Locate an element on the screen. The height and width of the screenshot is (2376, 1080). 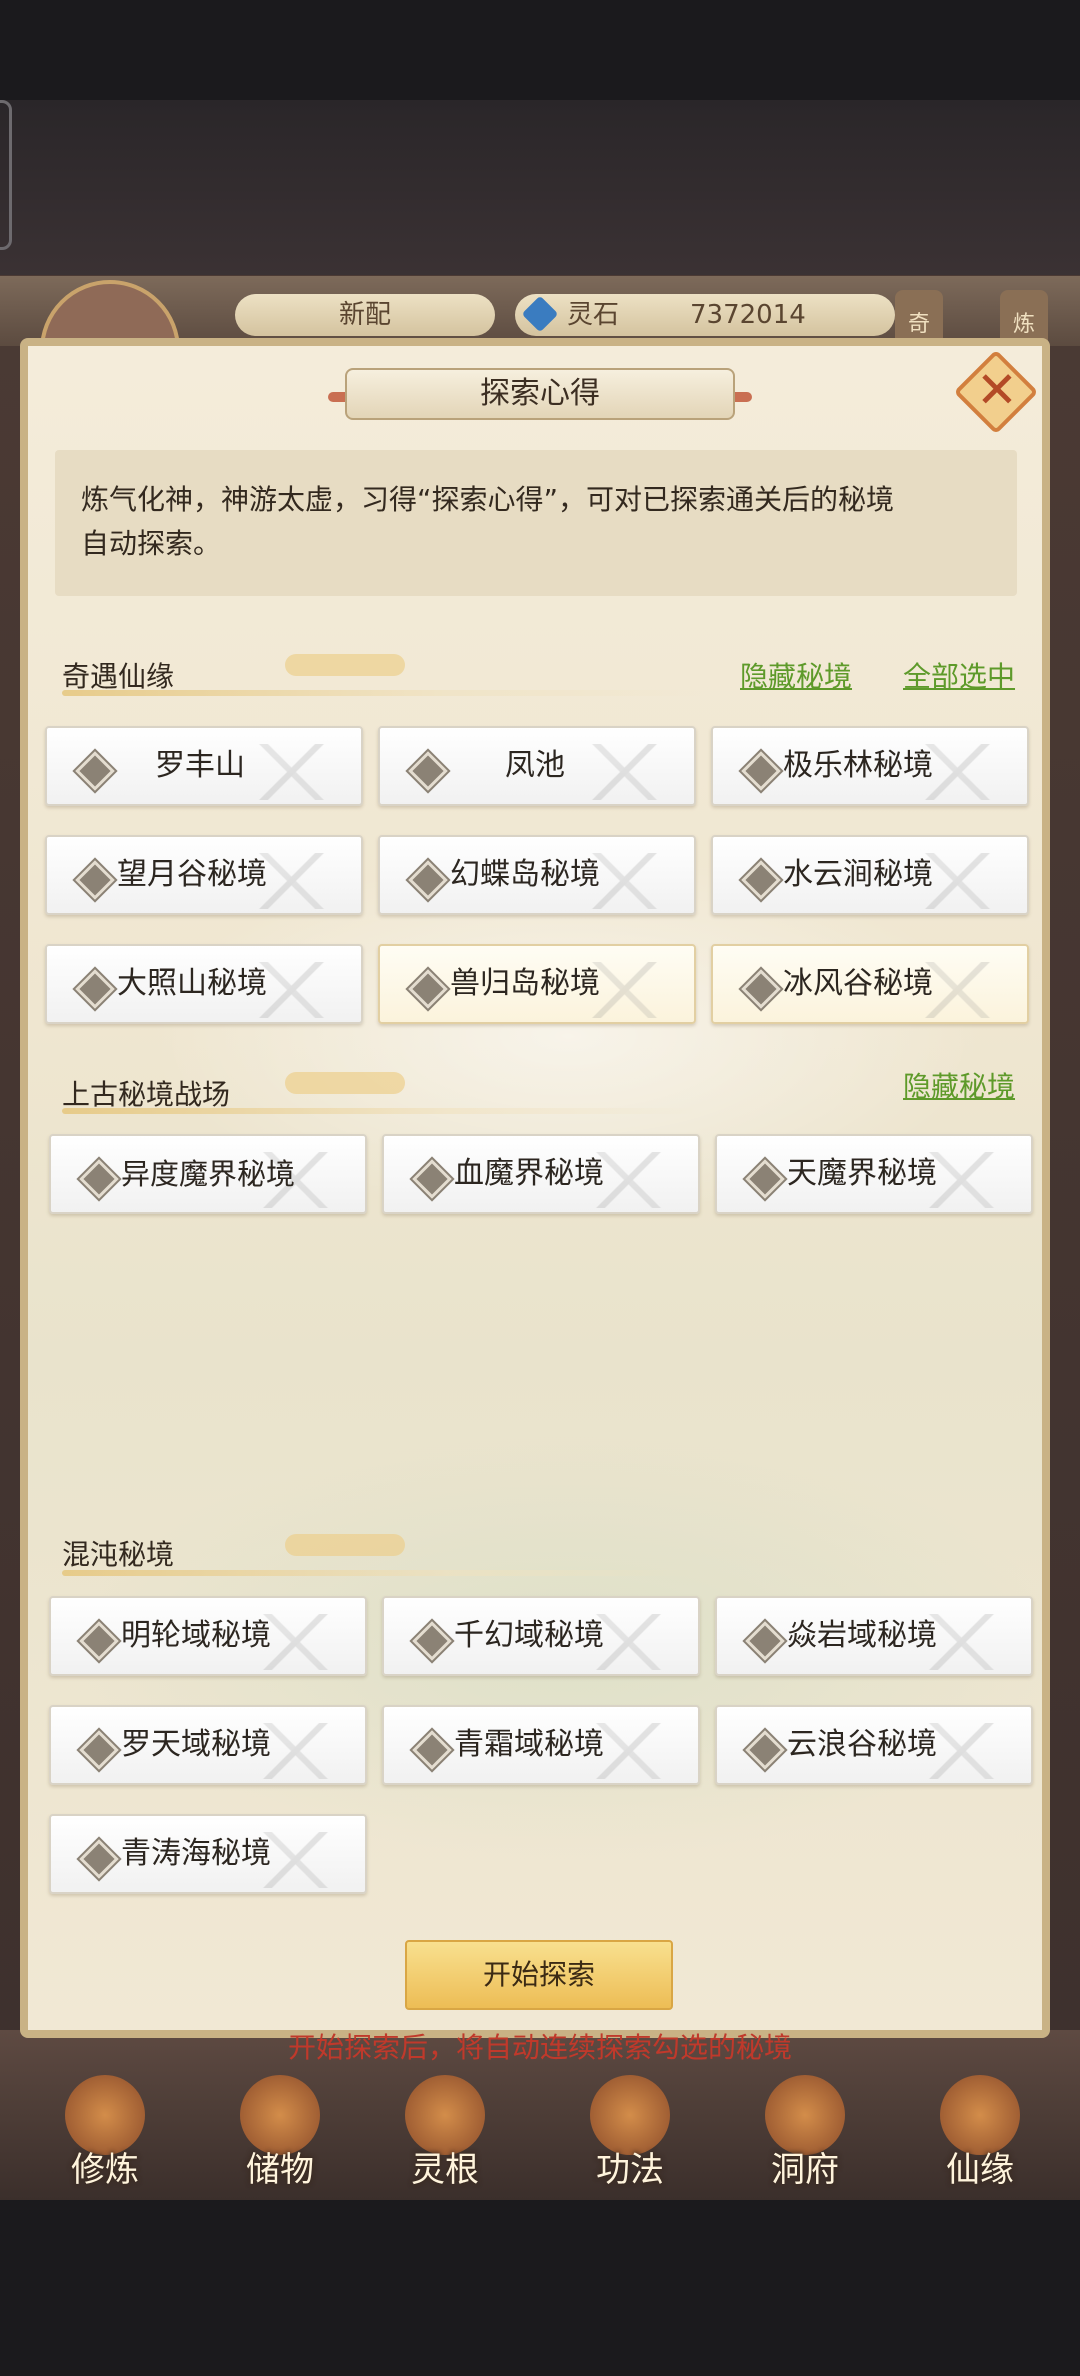
realm-label: 幻蝶岛秘境 is located at coordinates (525, 874).